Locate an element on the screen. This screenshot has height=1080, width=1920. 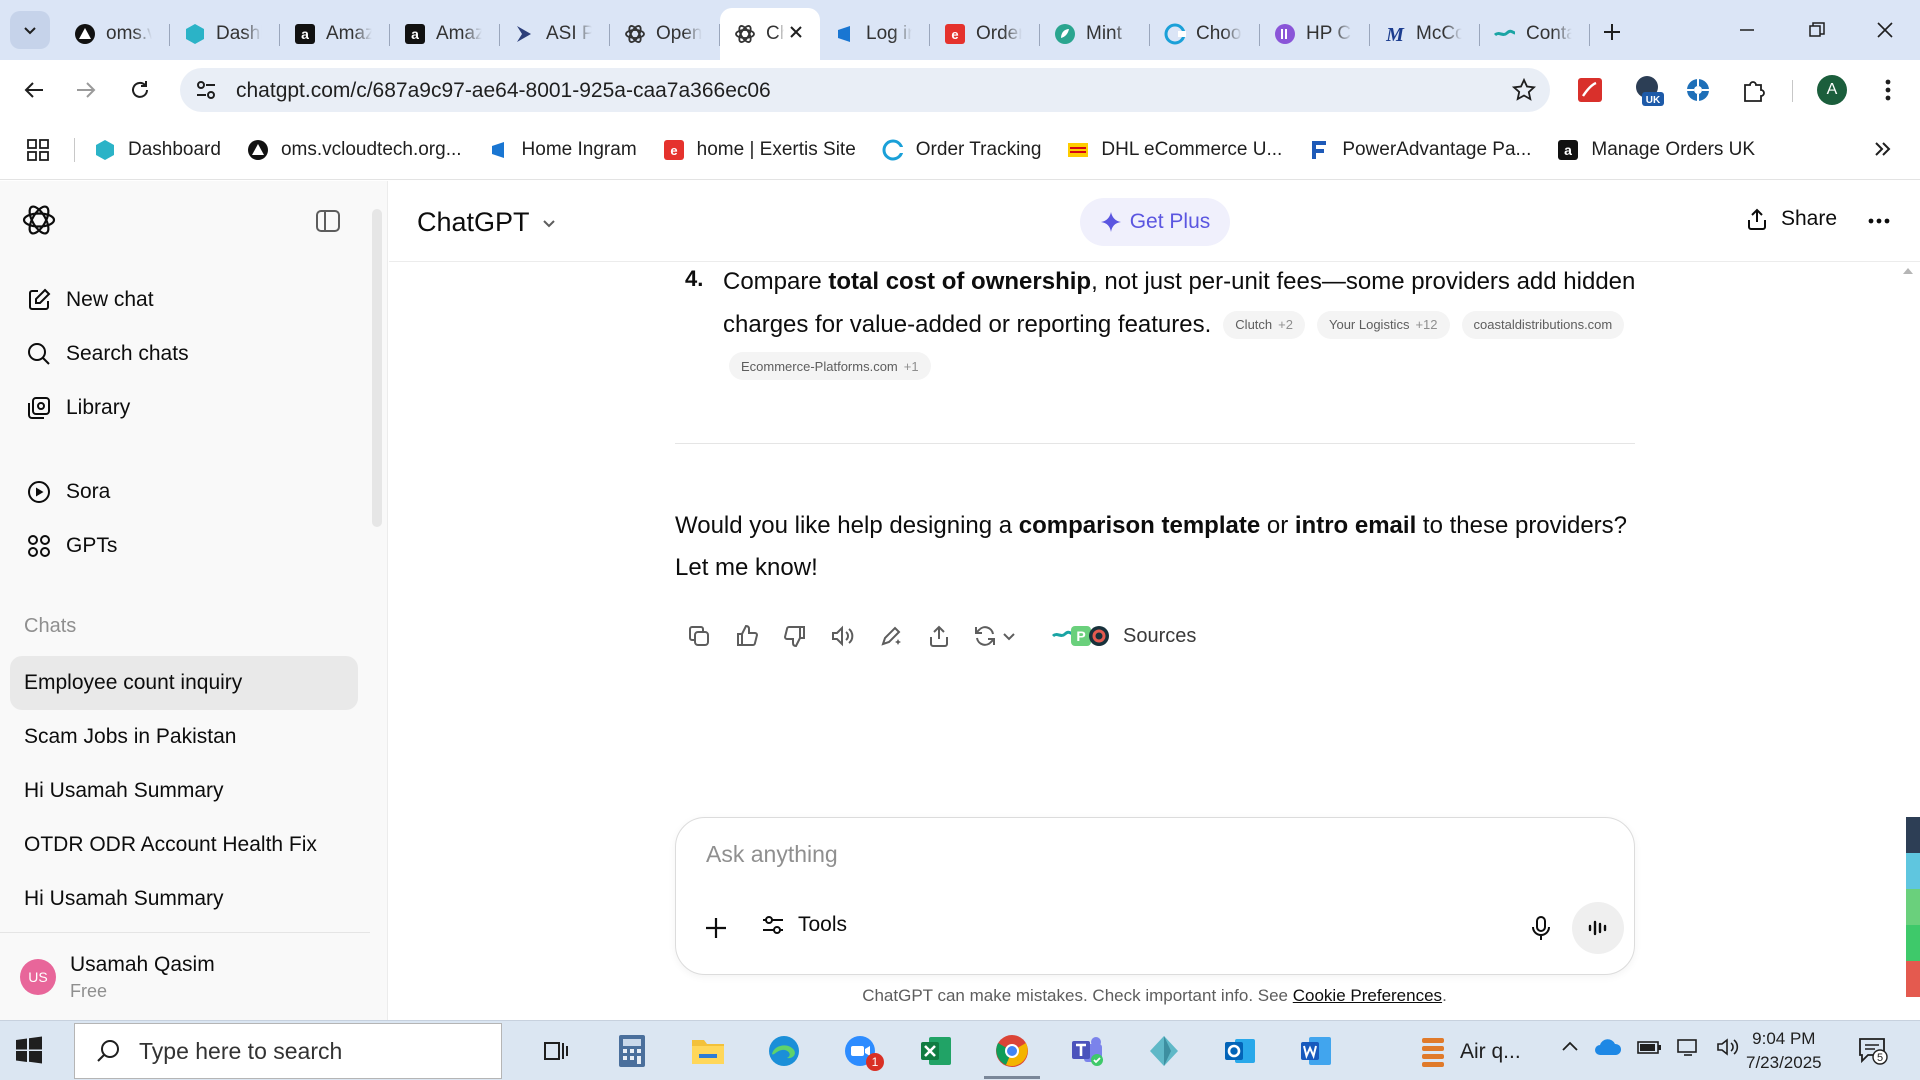
tab: Log in is located at coordinates (875, 34).